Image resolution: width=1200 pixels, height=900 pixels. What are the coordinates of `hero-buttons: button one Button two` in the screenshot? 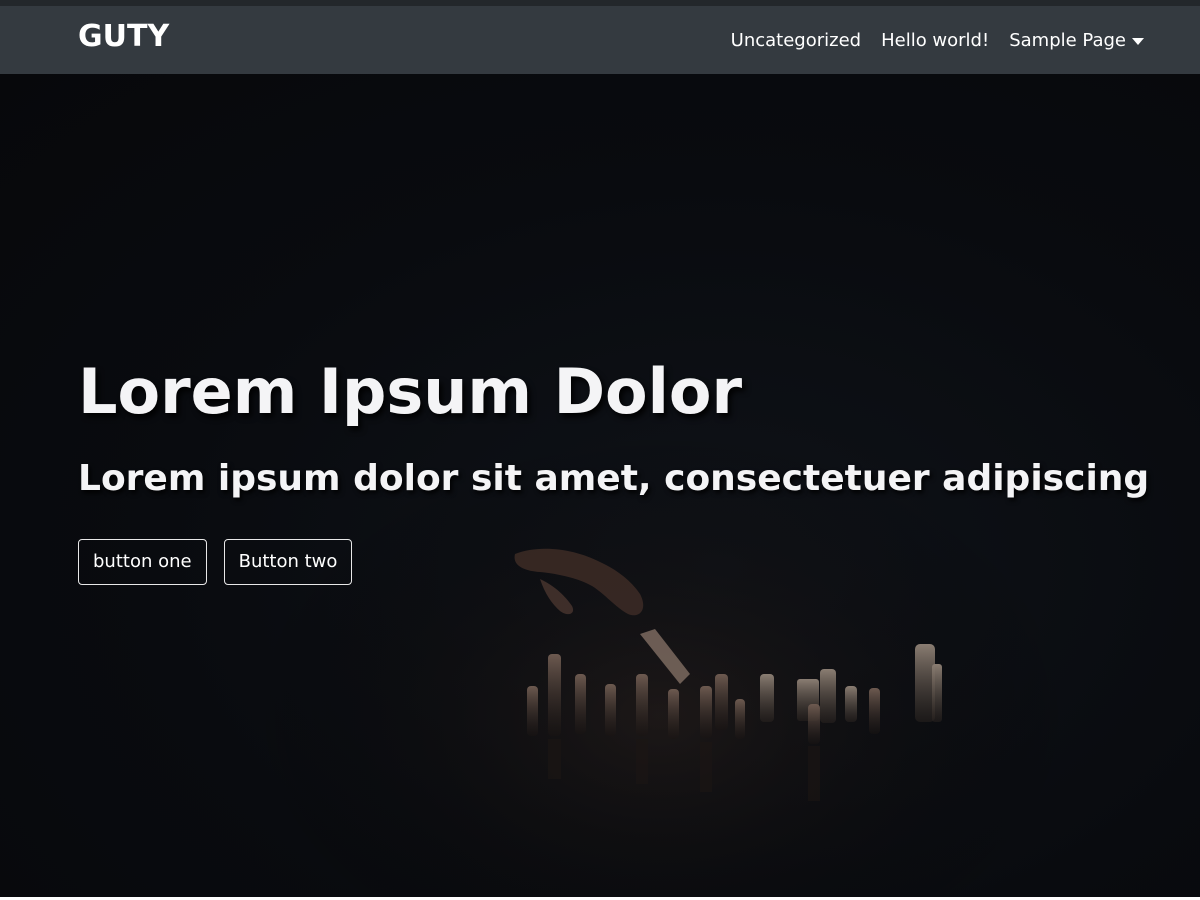 It's located at (215, 562).